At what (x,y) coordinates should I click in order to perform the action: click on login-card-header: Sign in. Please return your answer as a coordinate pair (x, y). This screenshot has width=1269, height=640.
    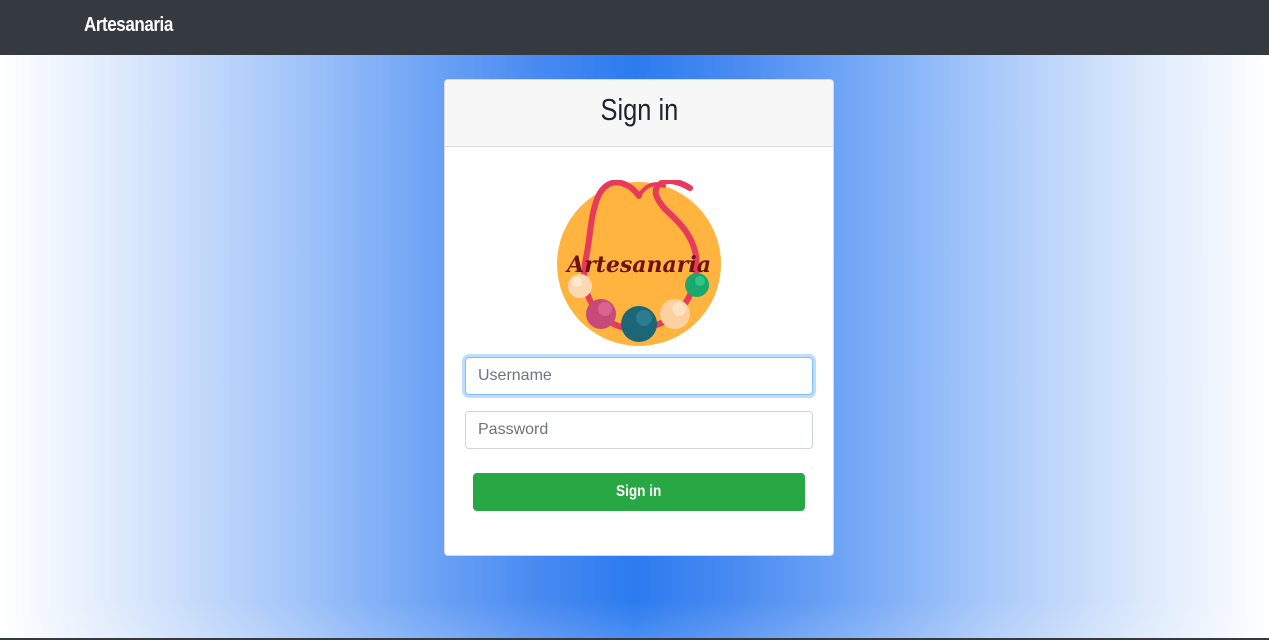
    Looking at the image, I should click on (639, 113).